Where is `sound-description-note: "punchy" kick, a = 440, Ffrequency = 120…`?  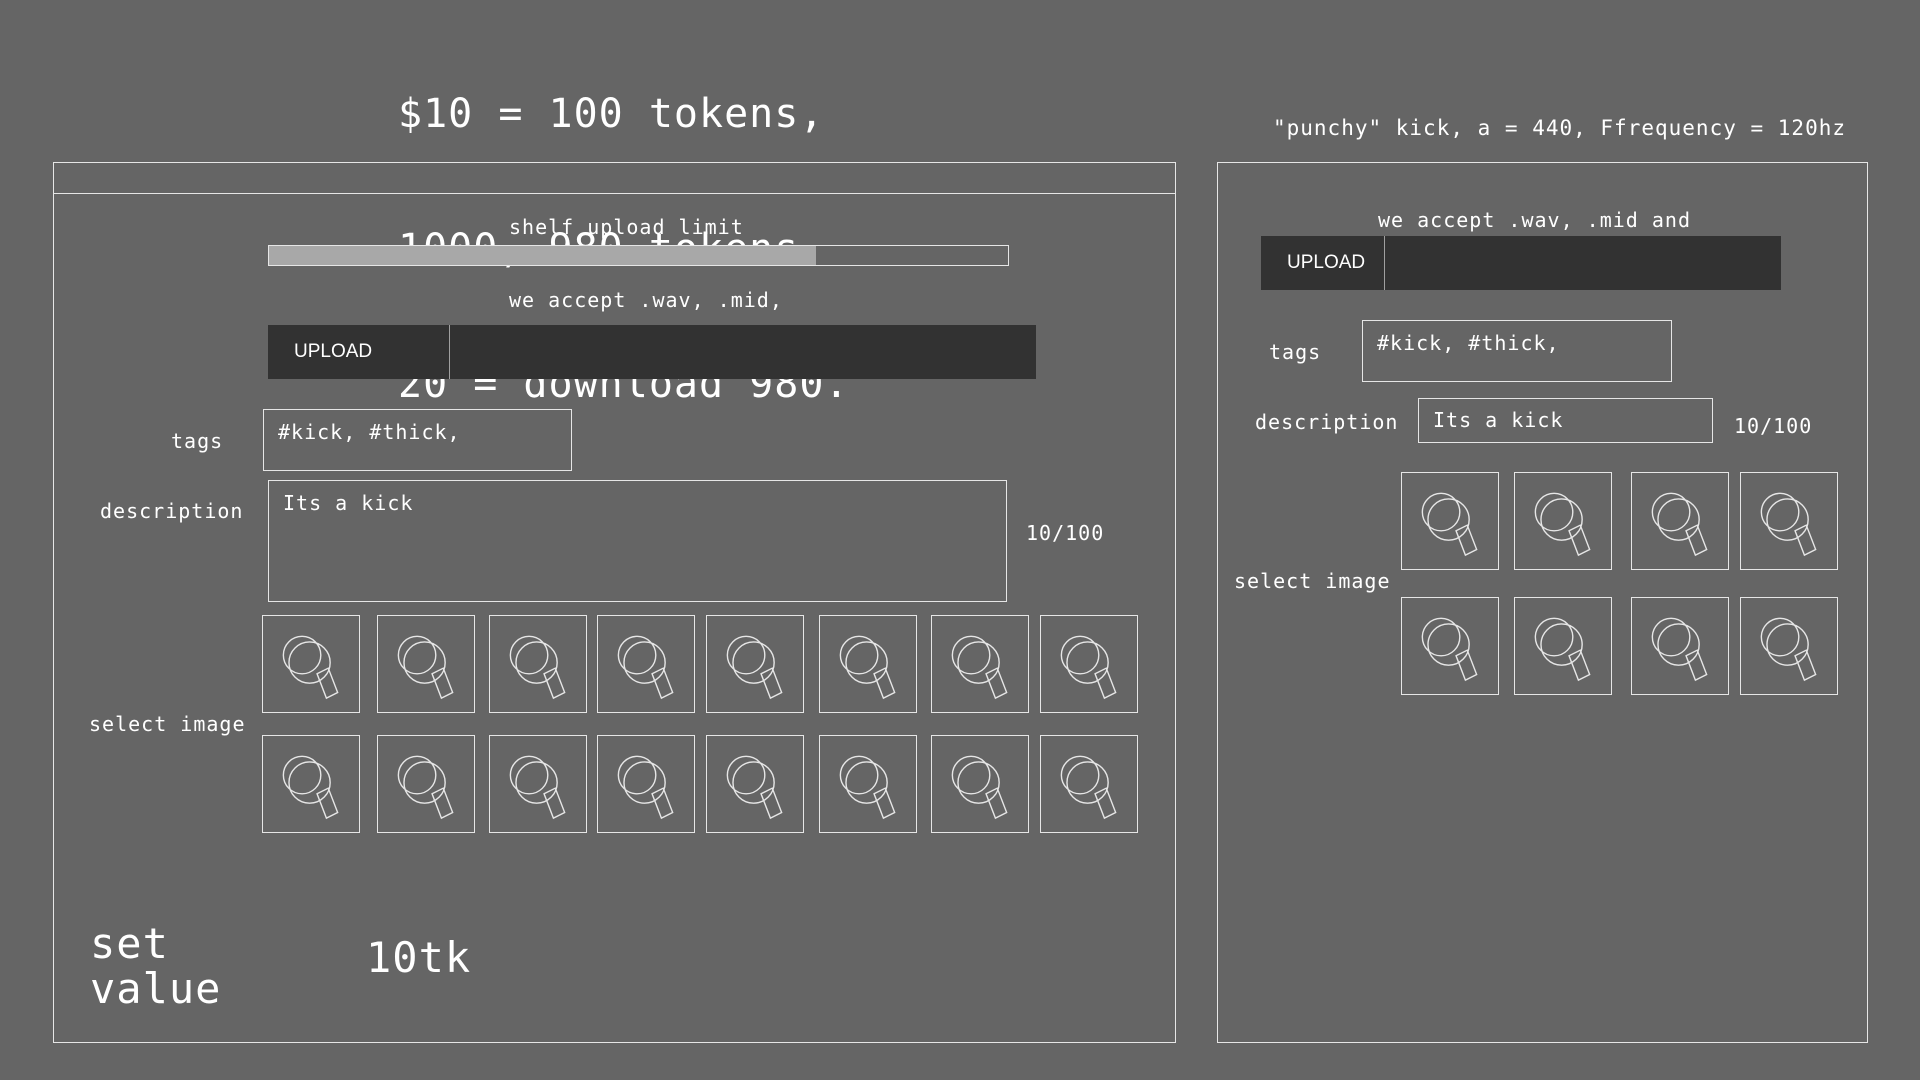 sound-description-note: "punchy" kick, a = 440, Ffrequency = 120… is located at coordinates (1559, 128).